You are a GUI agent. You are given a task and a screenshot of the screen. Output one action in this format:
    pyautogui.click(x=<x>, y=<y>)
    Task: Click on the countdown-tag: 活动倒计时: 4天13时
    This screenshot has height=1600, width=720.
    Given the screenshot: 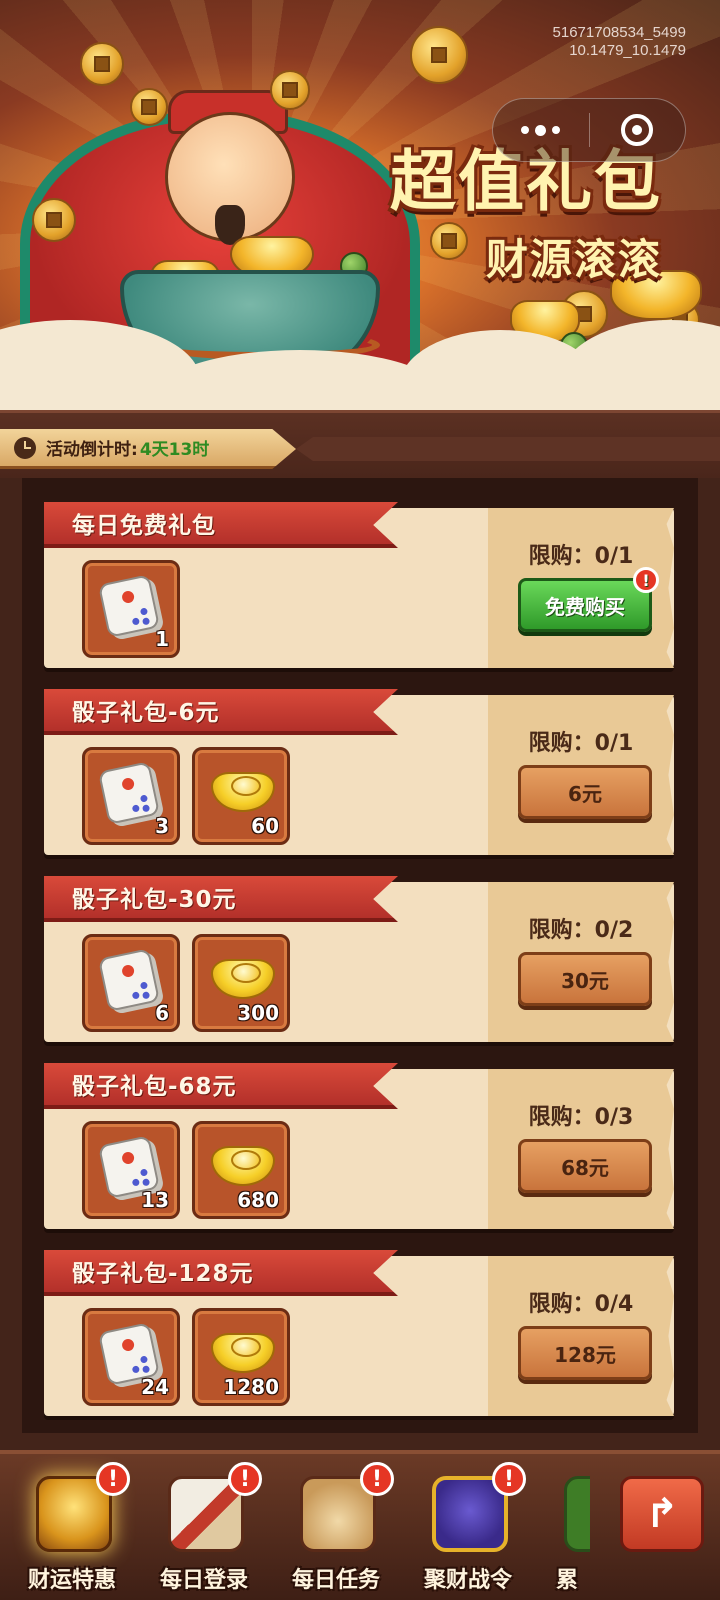 What is the action you would take?
    pyautogui.click(x=148, y=449)
    